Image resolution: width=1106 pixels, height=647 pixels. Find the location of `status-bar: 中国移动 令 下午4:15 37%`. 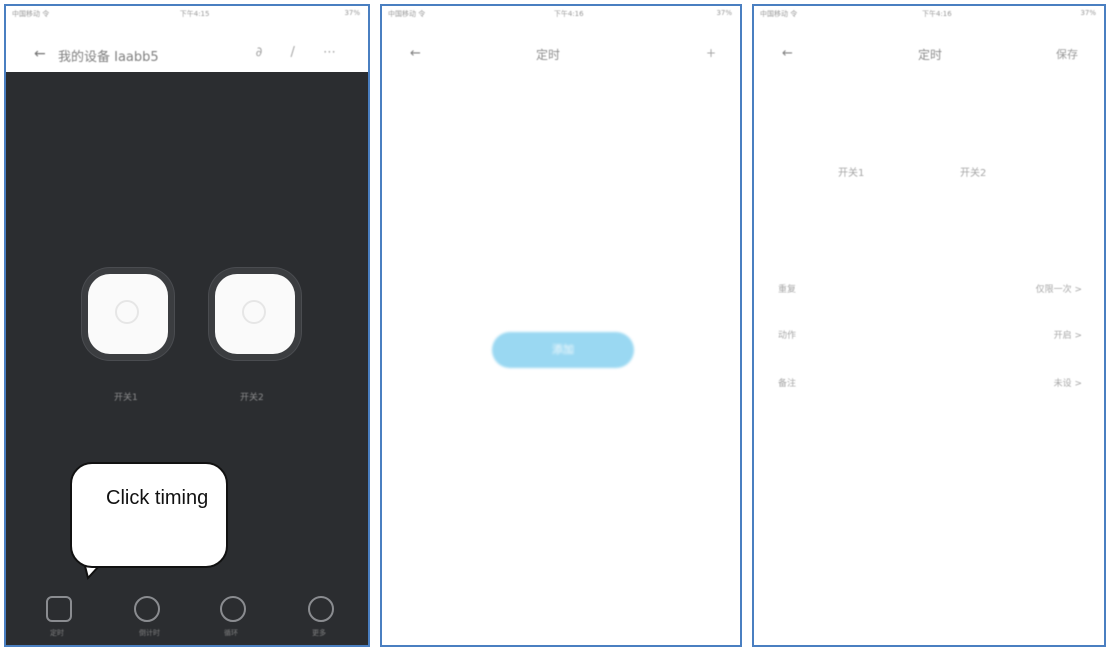

status-bar: 中国移动 令 下午4:15 37% is located at coordinates (187, 13).